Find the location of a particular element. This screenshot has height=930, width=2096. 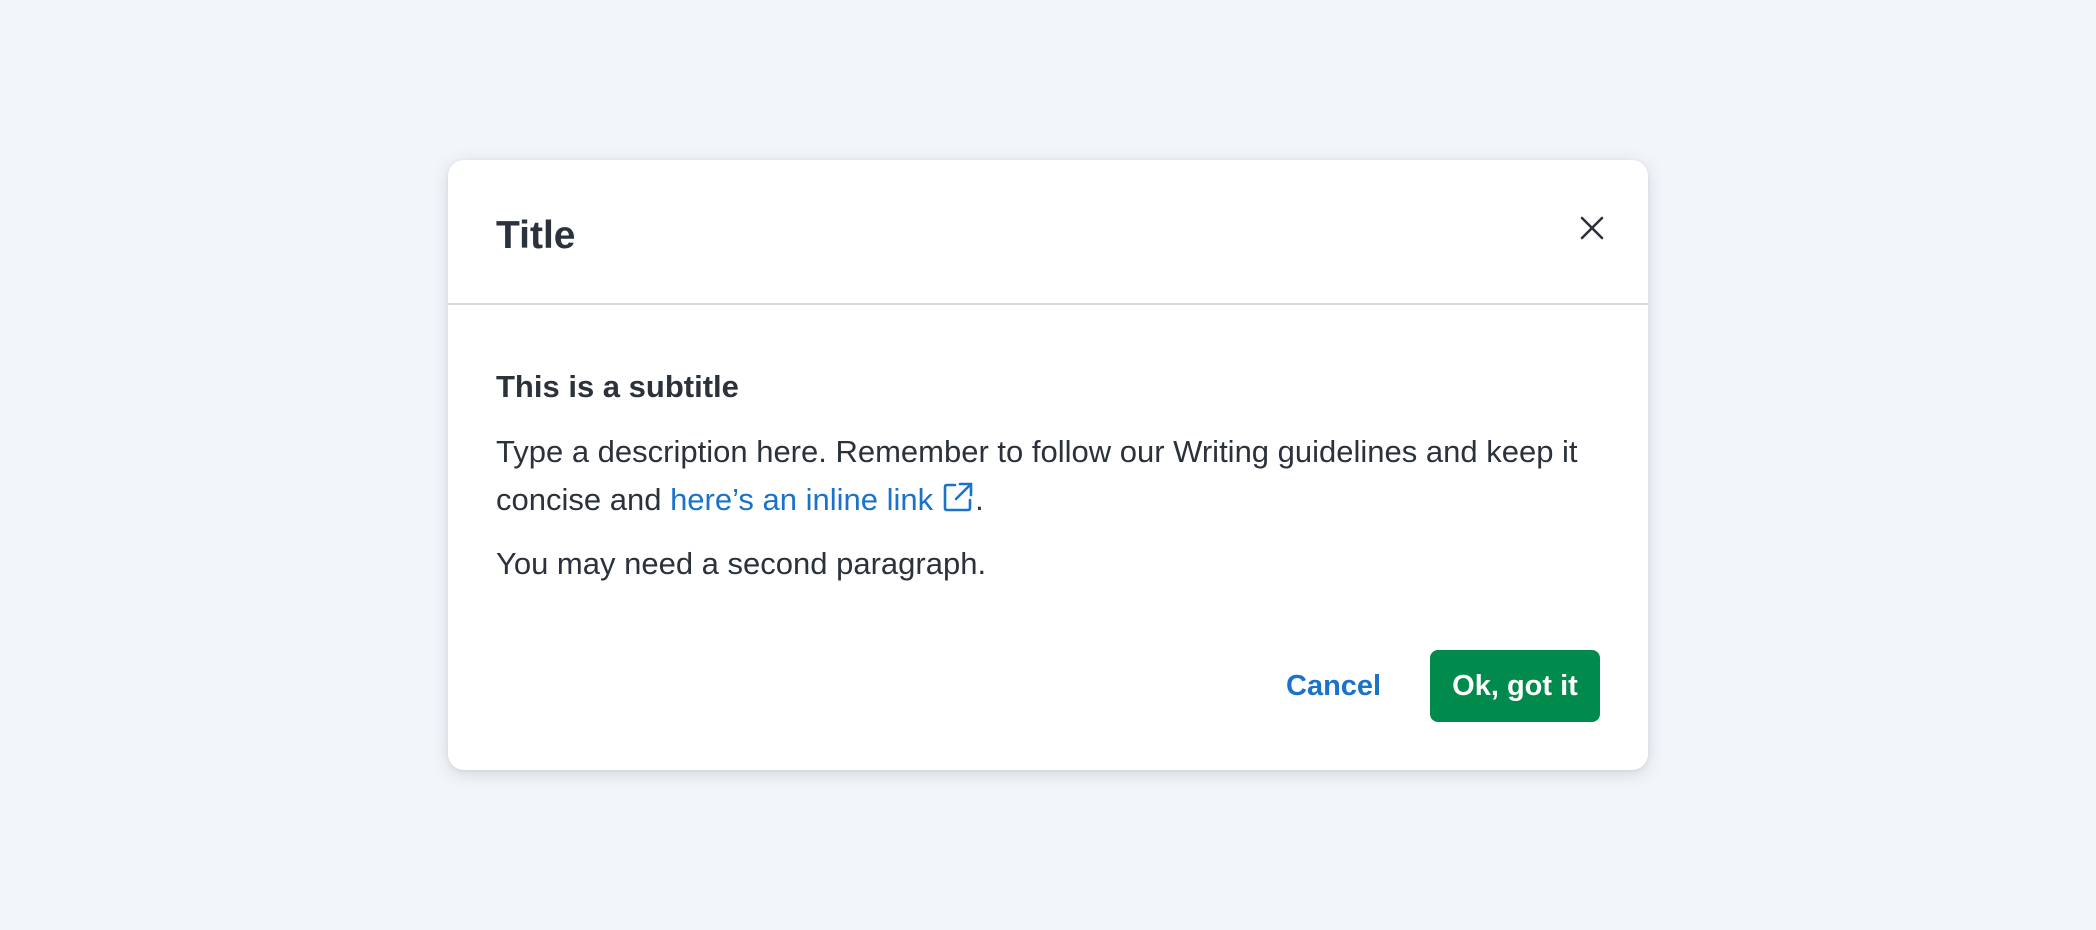

second-paragraph: You may need a second paragraph. is located at coordinates (741, 563).